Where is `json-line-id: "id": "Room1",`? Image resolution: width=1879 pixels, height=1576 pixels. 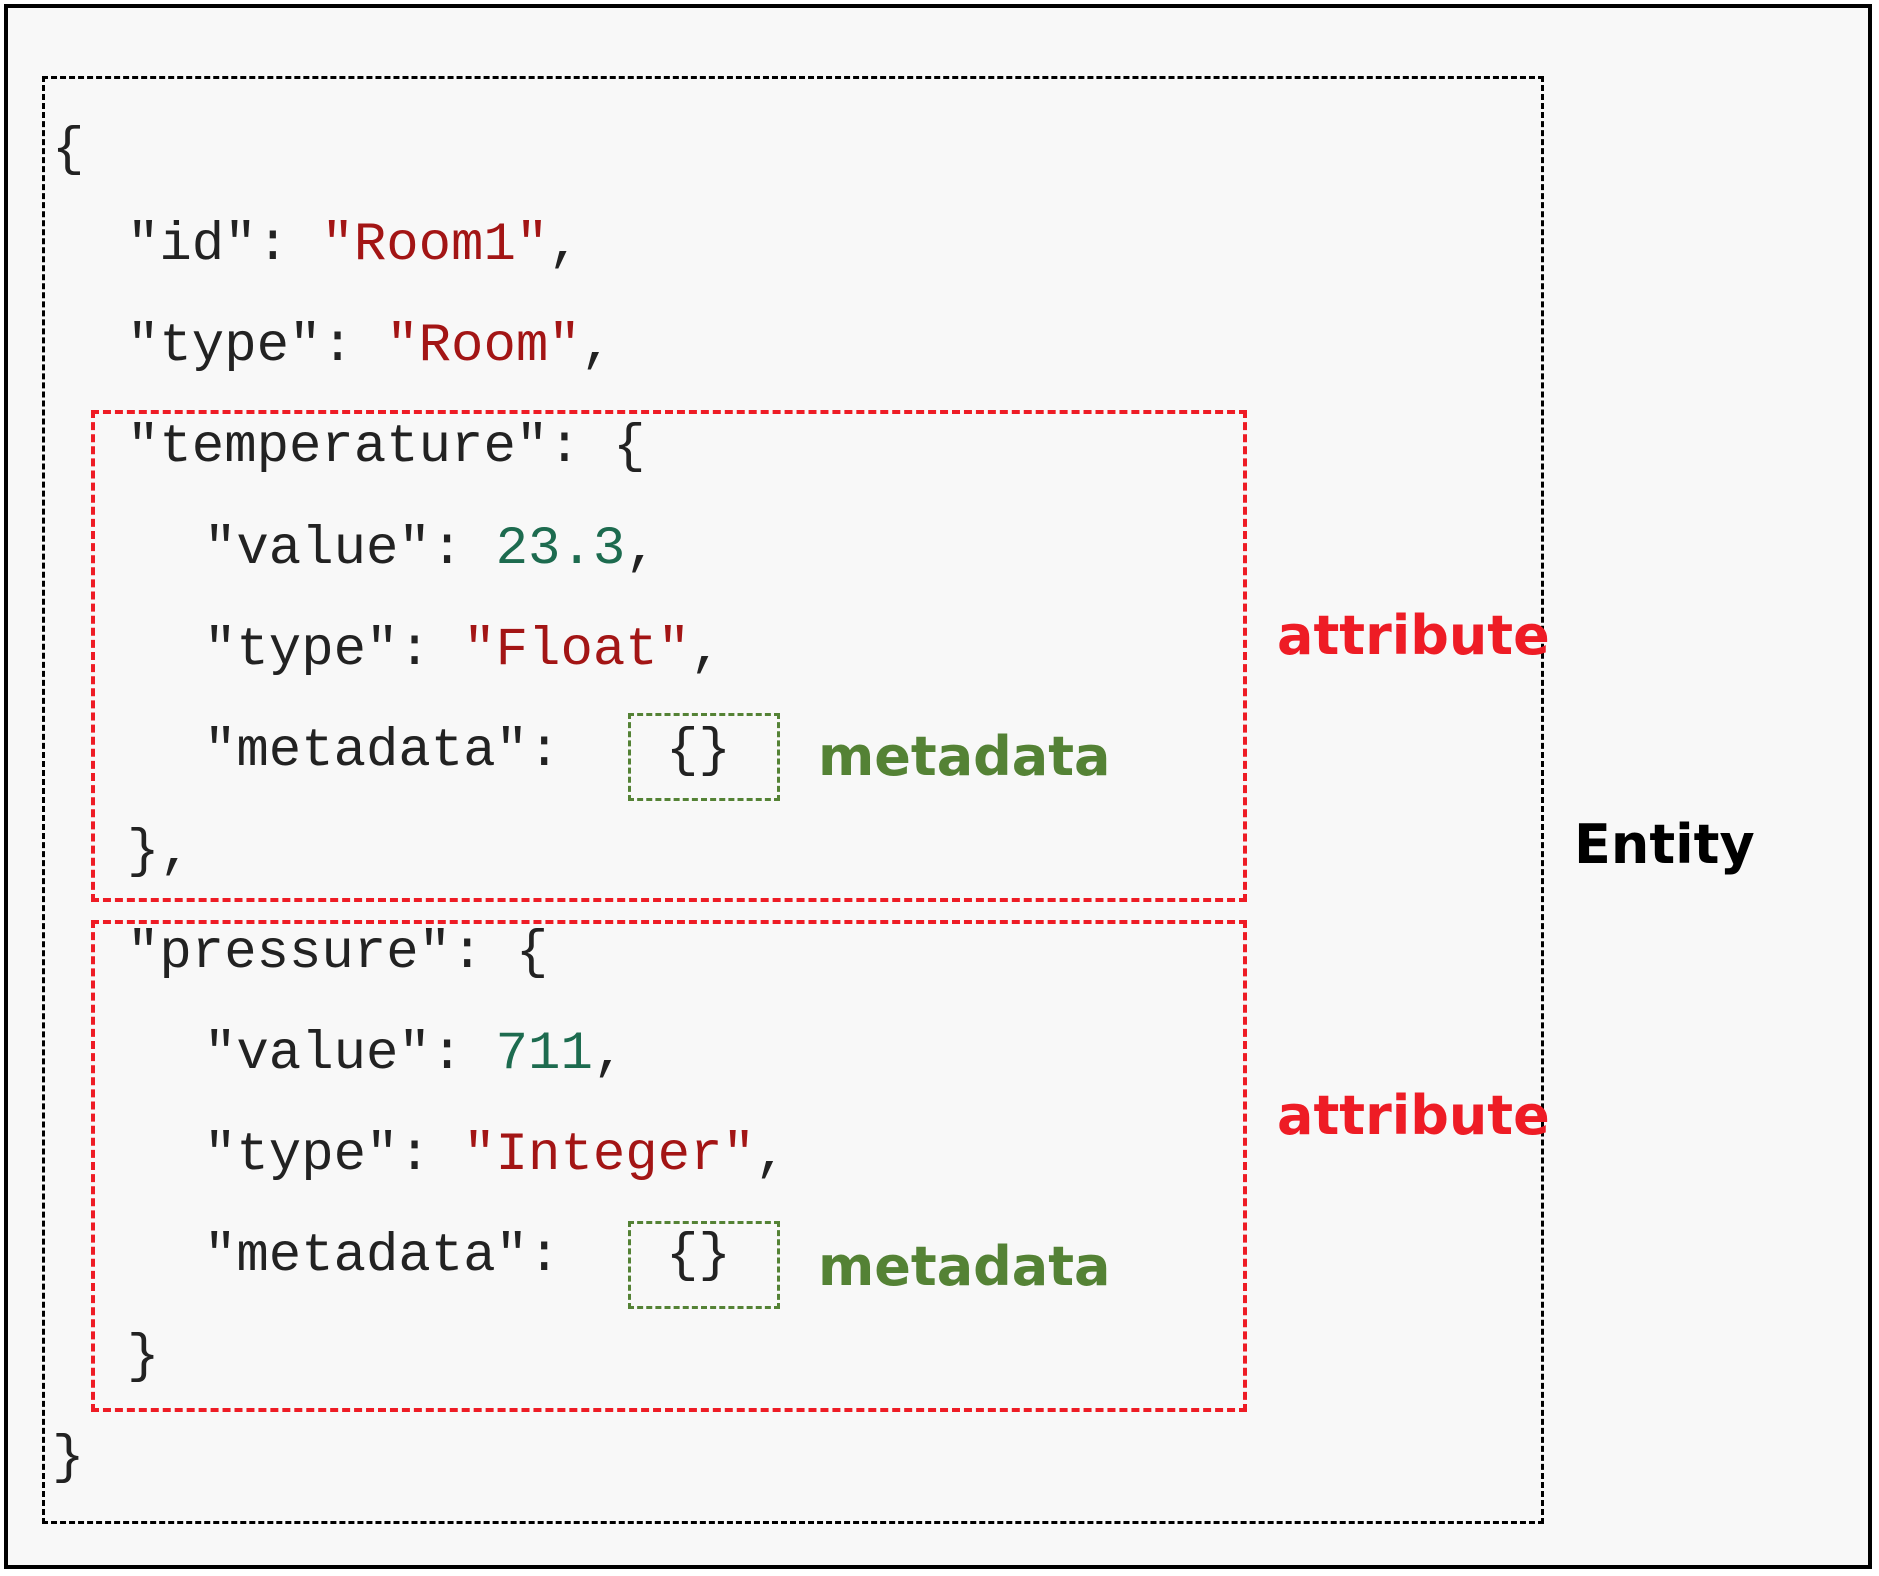
json-line-id: "id": "Room1", is located at coordinates (354, 245).